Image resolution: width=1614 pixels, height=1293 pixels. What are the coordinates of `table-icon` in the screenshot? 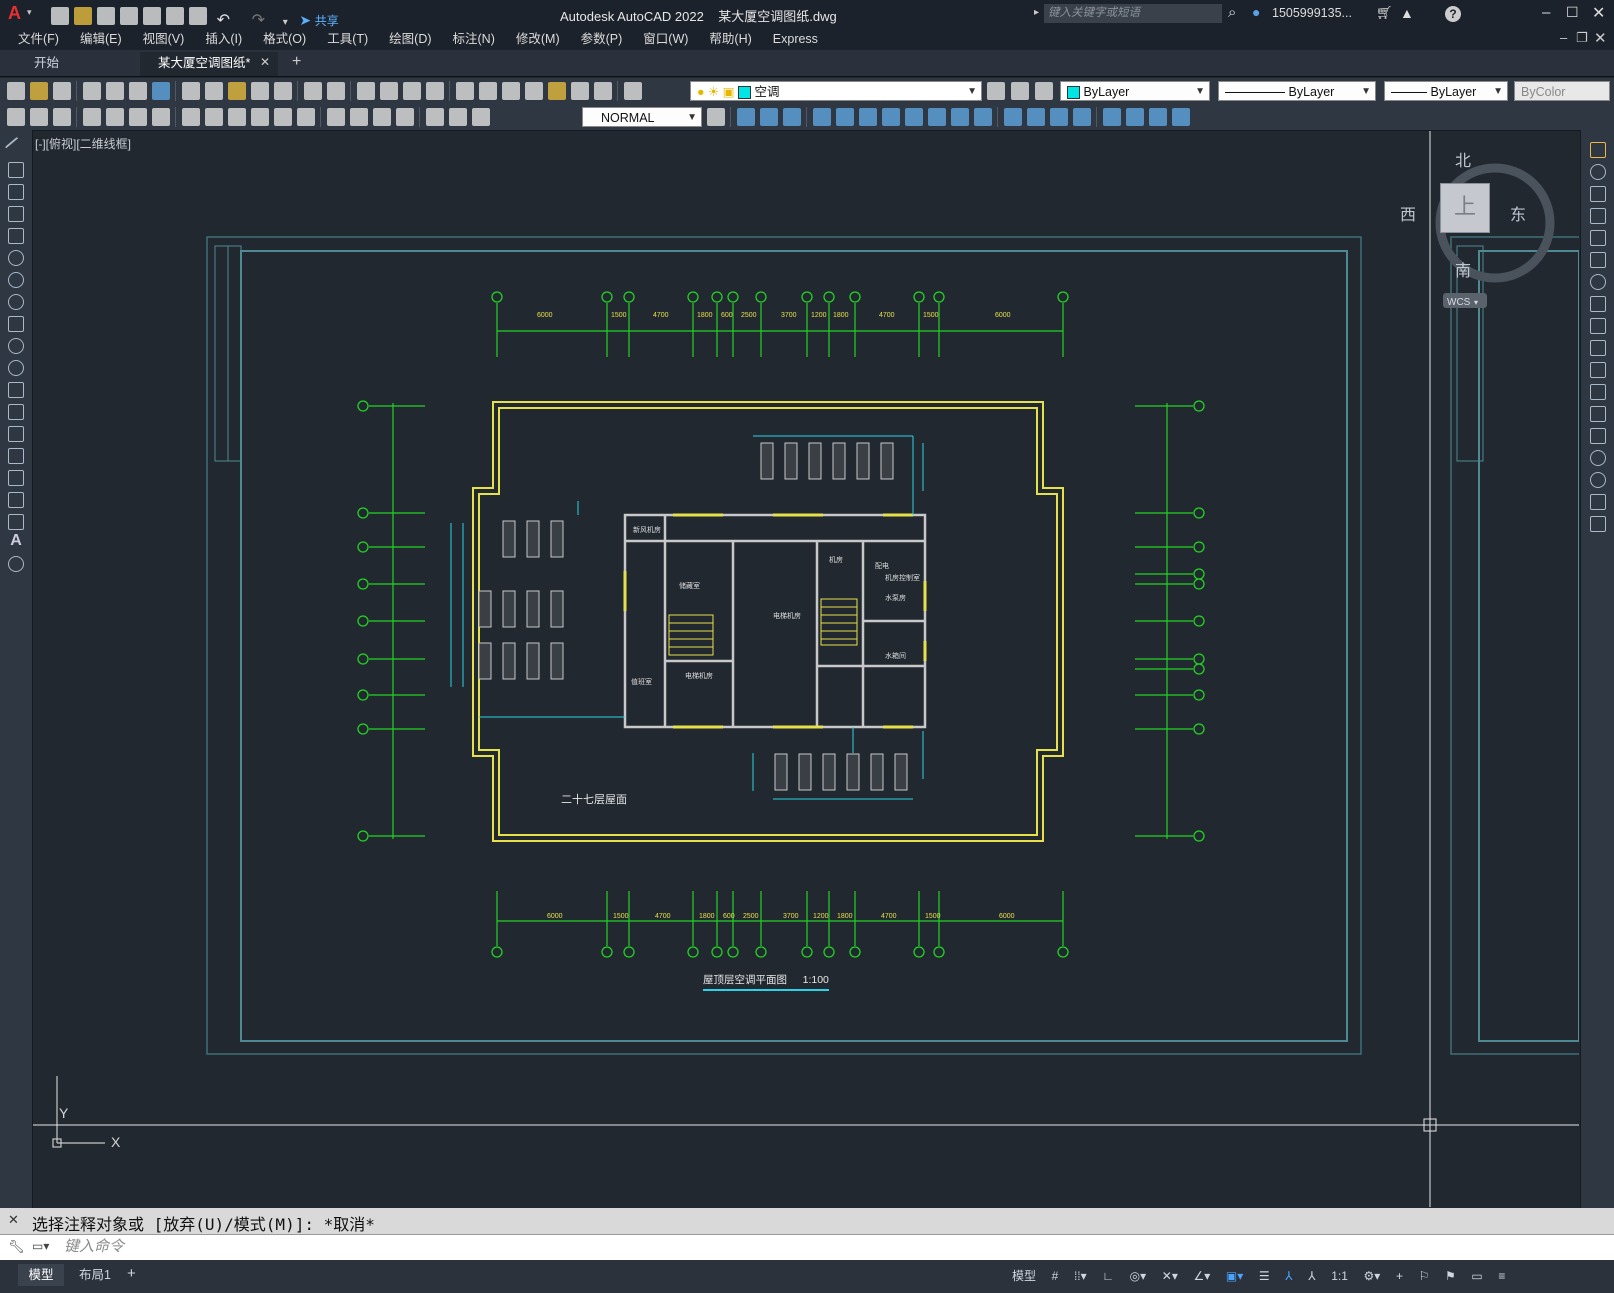 It's located at (16, 522).